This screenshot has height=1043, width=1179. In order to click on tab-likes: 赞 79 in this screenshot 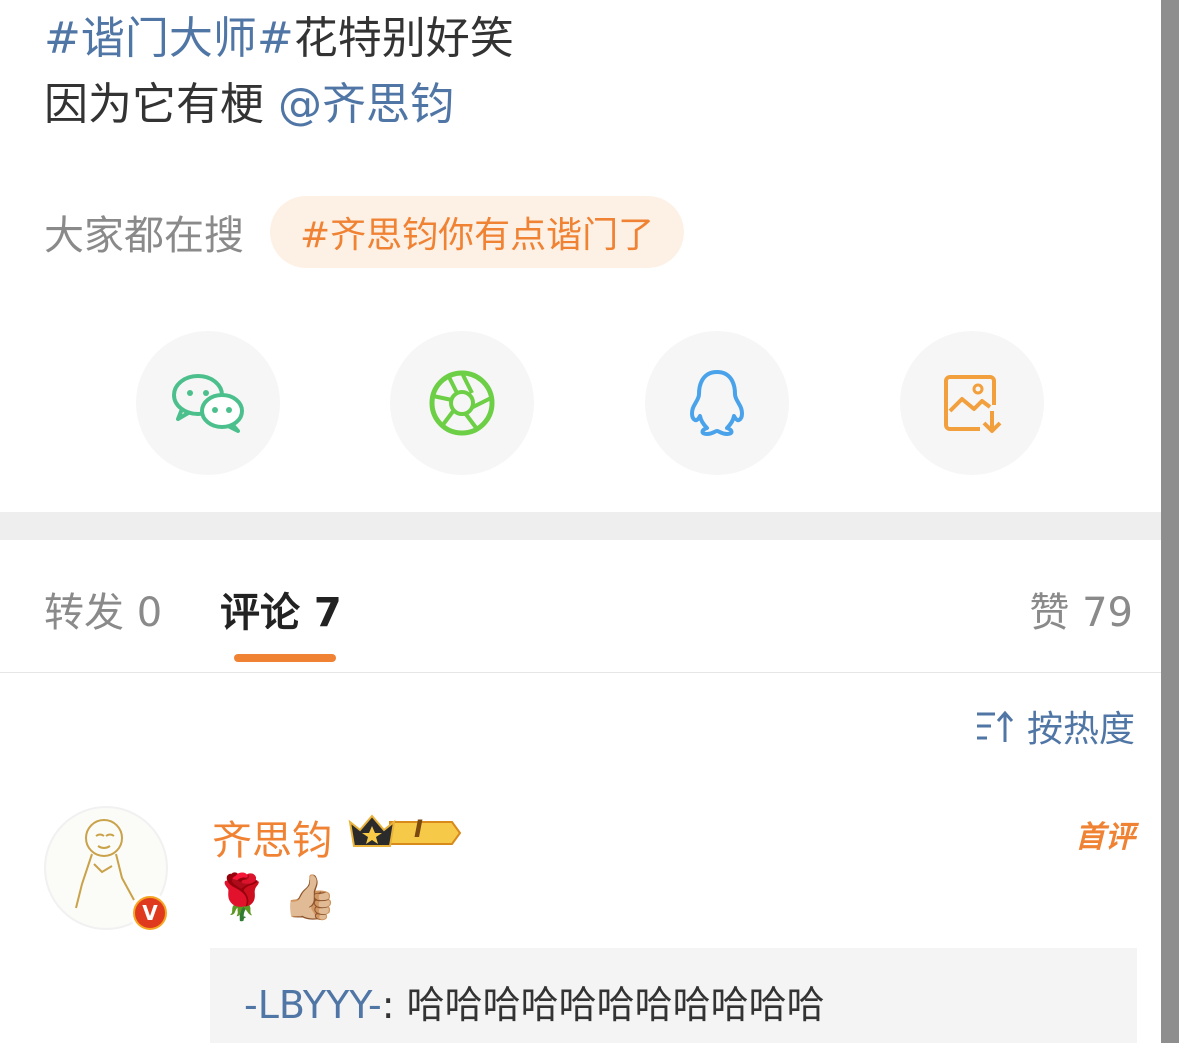, I will do `click(1081, 609)`.